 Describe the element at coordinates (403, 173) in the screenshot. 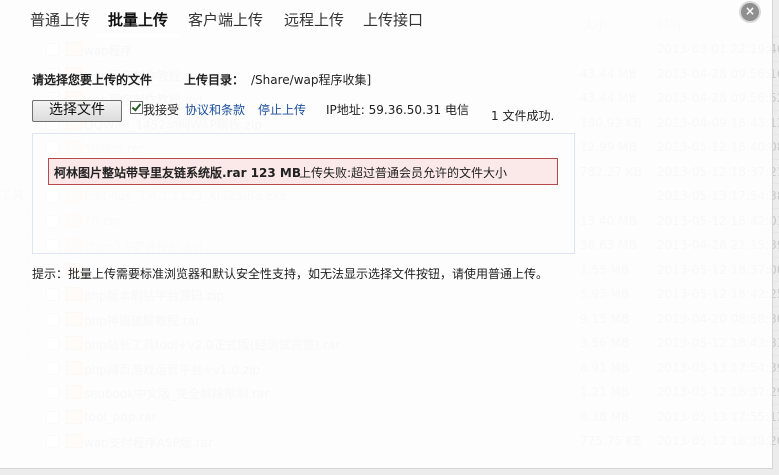

I see `error-message: 上传失败:超过普通会员允许的文件大小` at that location.